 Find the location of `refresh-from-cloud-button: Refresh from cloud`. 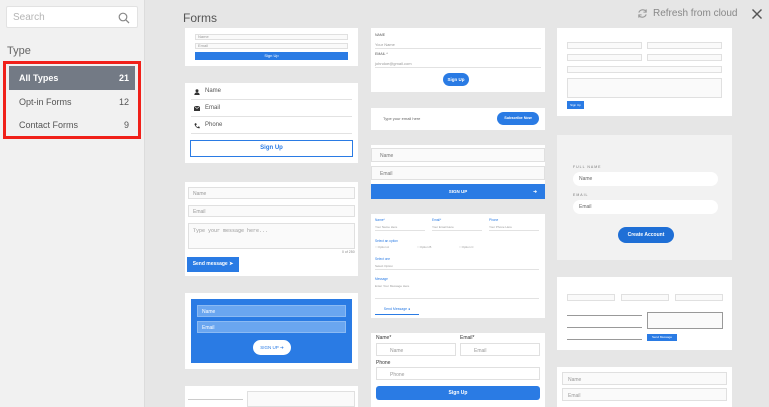

refresh-from-cloud-button: Refresh from cloud is located at coordinates (687, 13).